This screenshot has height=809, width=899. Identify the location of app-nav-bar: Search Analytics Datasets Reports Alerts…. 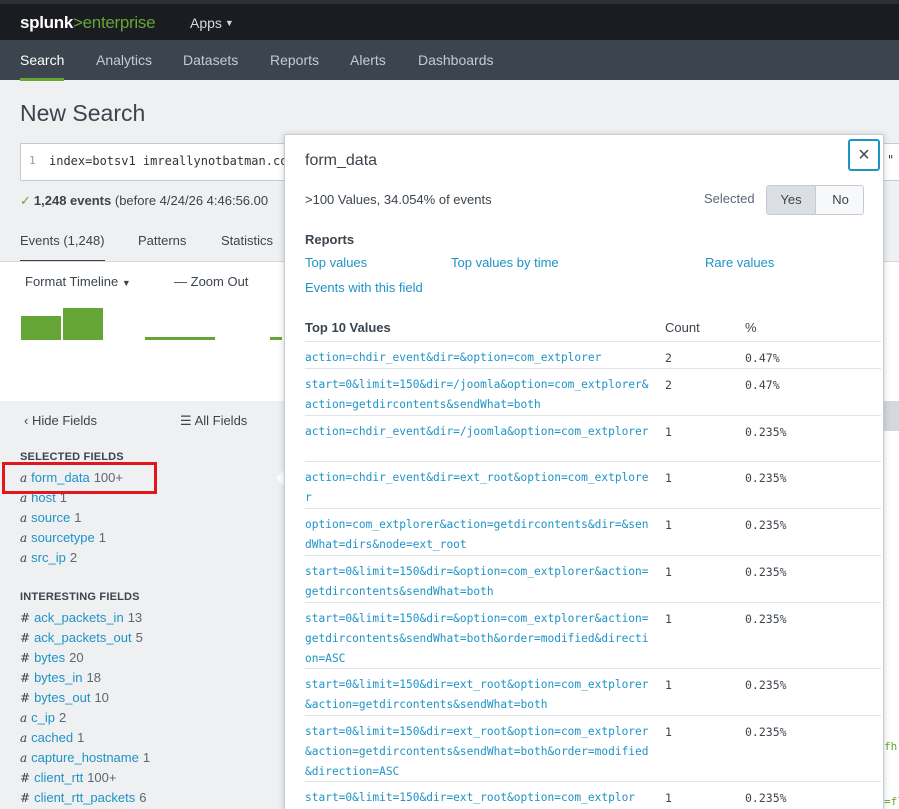
(449, 60).